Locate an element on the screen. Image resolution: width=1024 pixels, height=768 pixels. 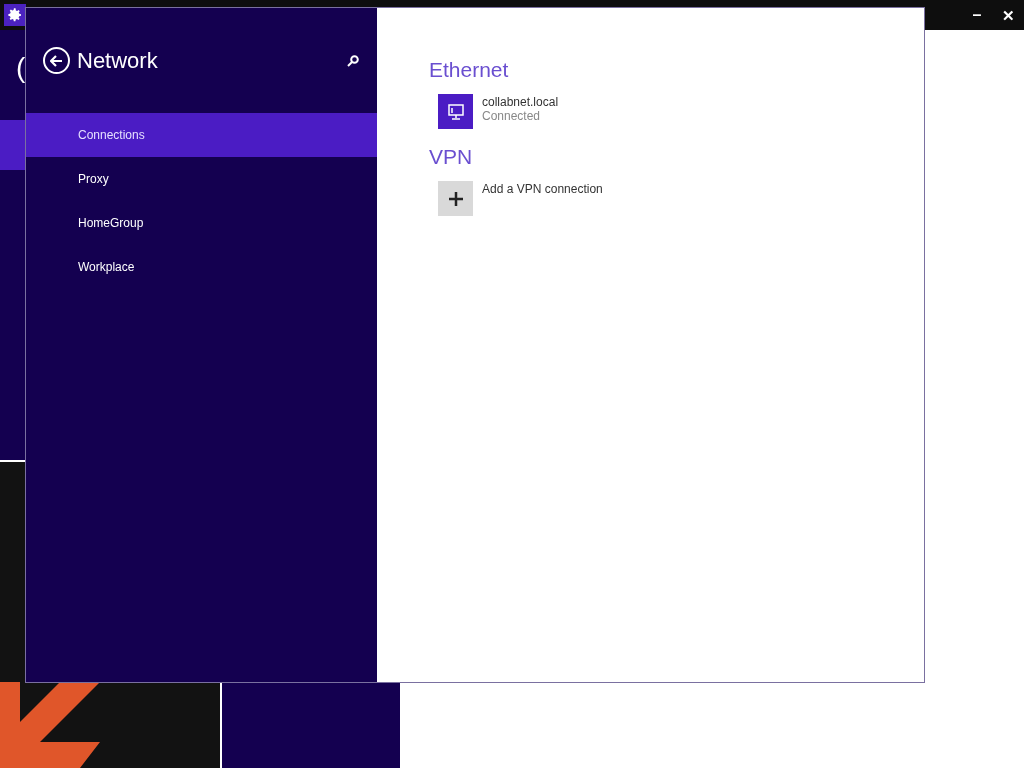
plus-icon is located at coordinates (455, 198).